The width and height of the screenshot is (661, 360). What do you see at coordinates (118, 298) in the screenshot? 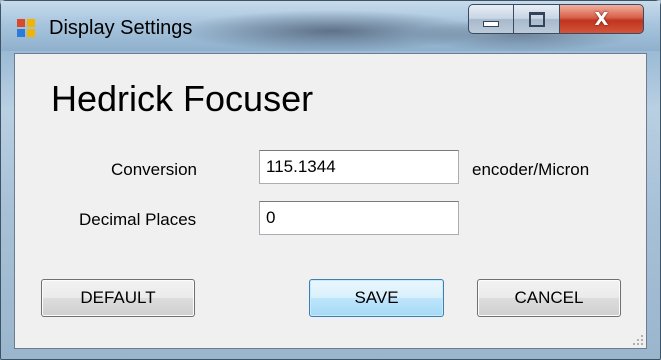
I see `default-button: DEFAULT` at bounding box center [118, 298].